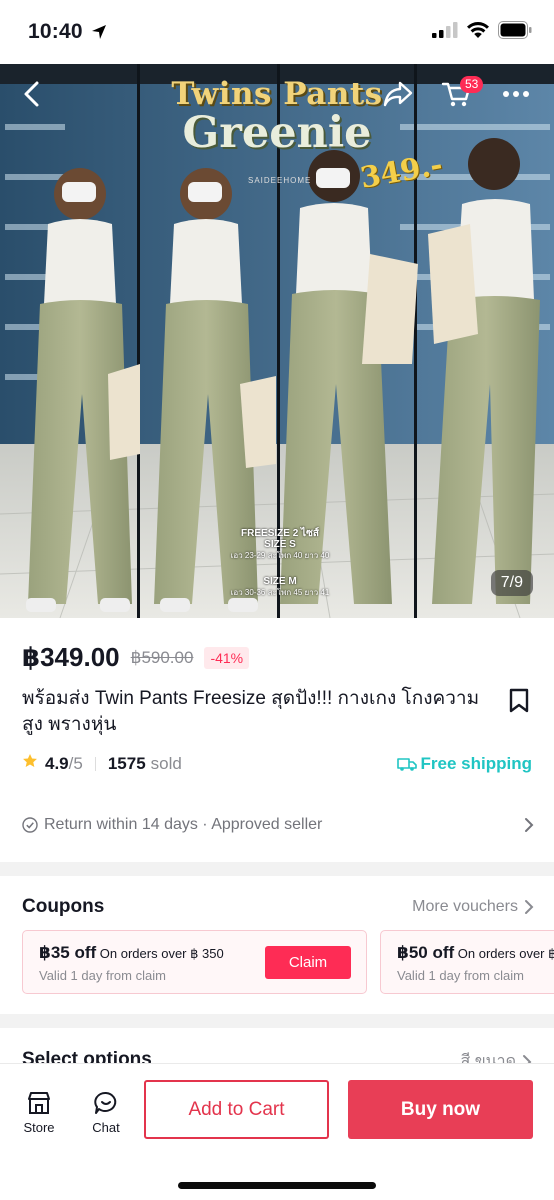 This screenshot has width=554, height=1200. I want to click on status-indicators, so click(482, 32).